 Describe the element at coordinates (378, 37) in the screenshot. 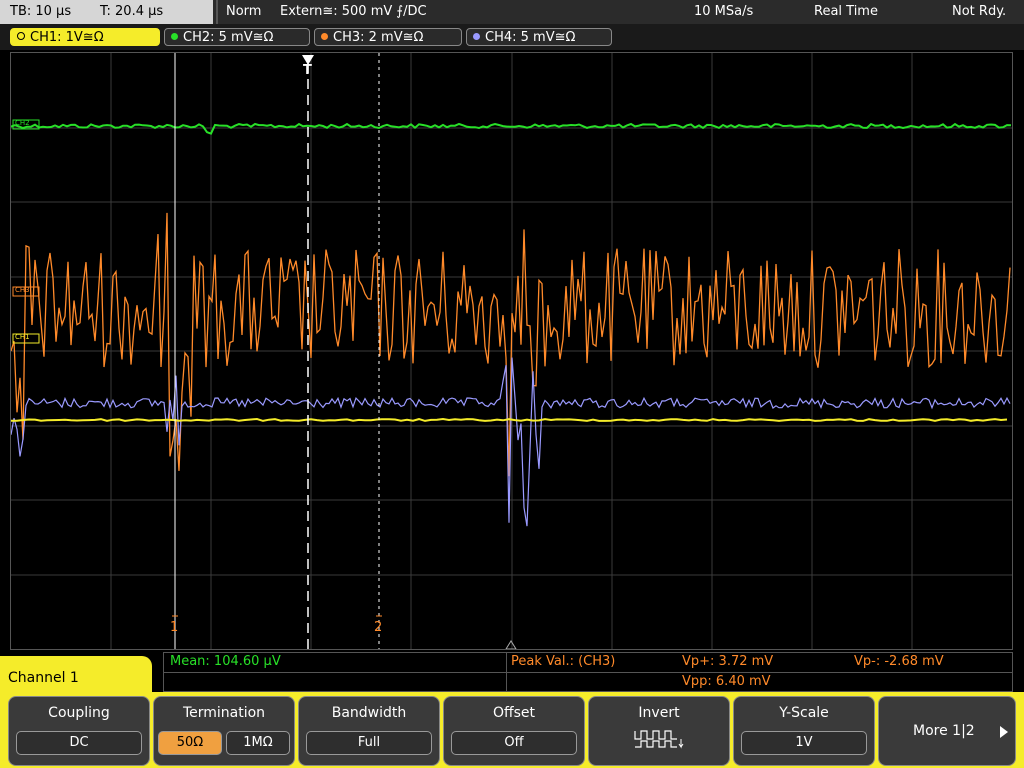

I see `tab-ch3-label: CH3: 2 mV≅Ω` at that location.